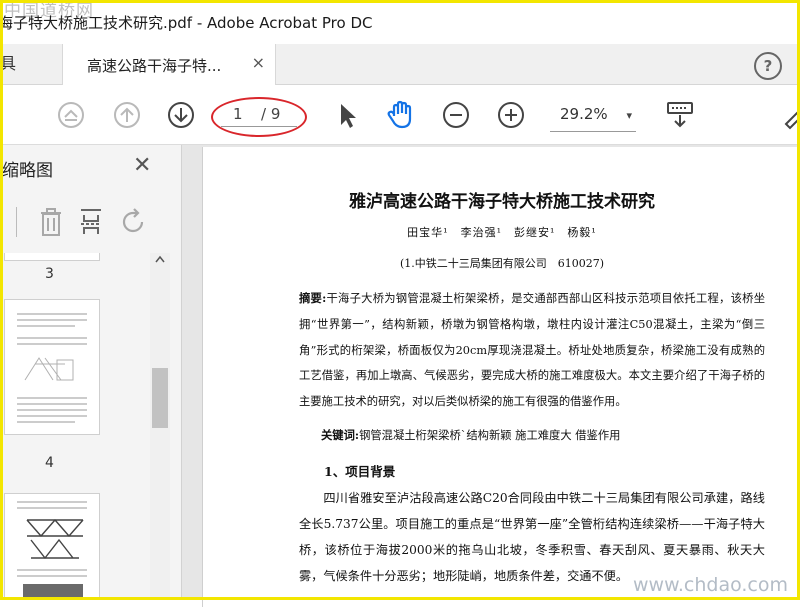 The image size is (800, 607). I want to click on zoom-out-icon, so click(456, 115).